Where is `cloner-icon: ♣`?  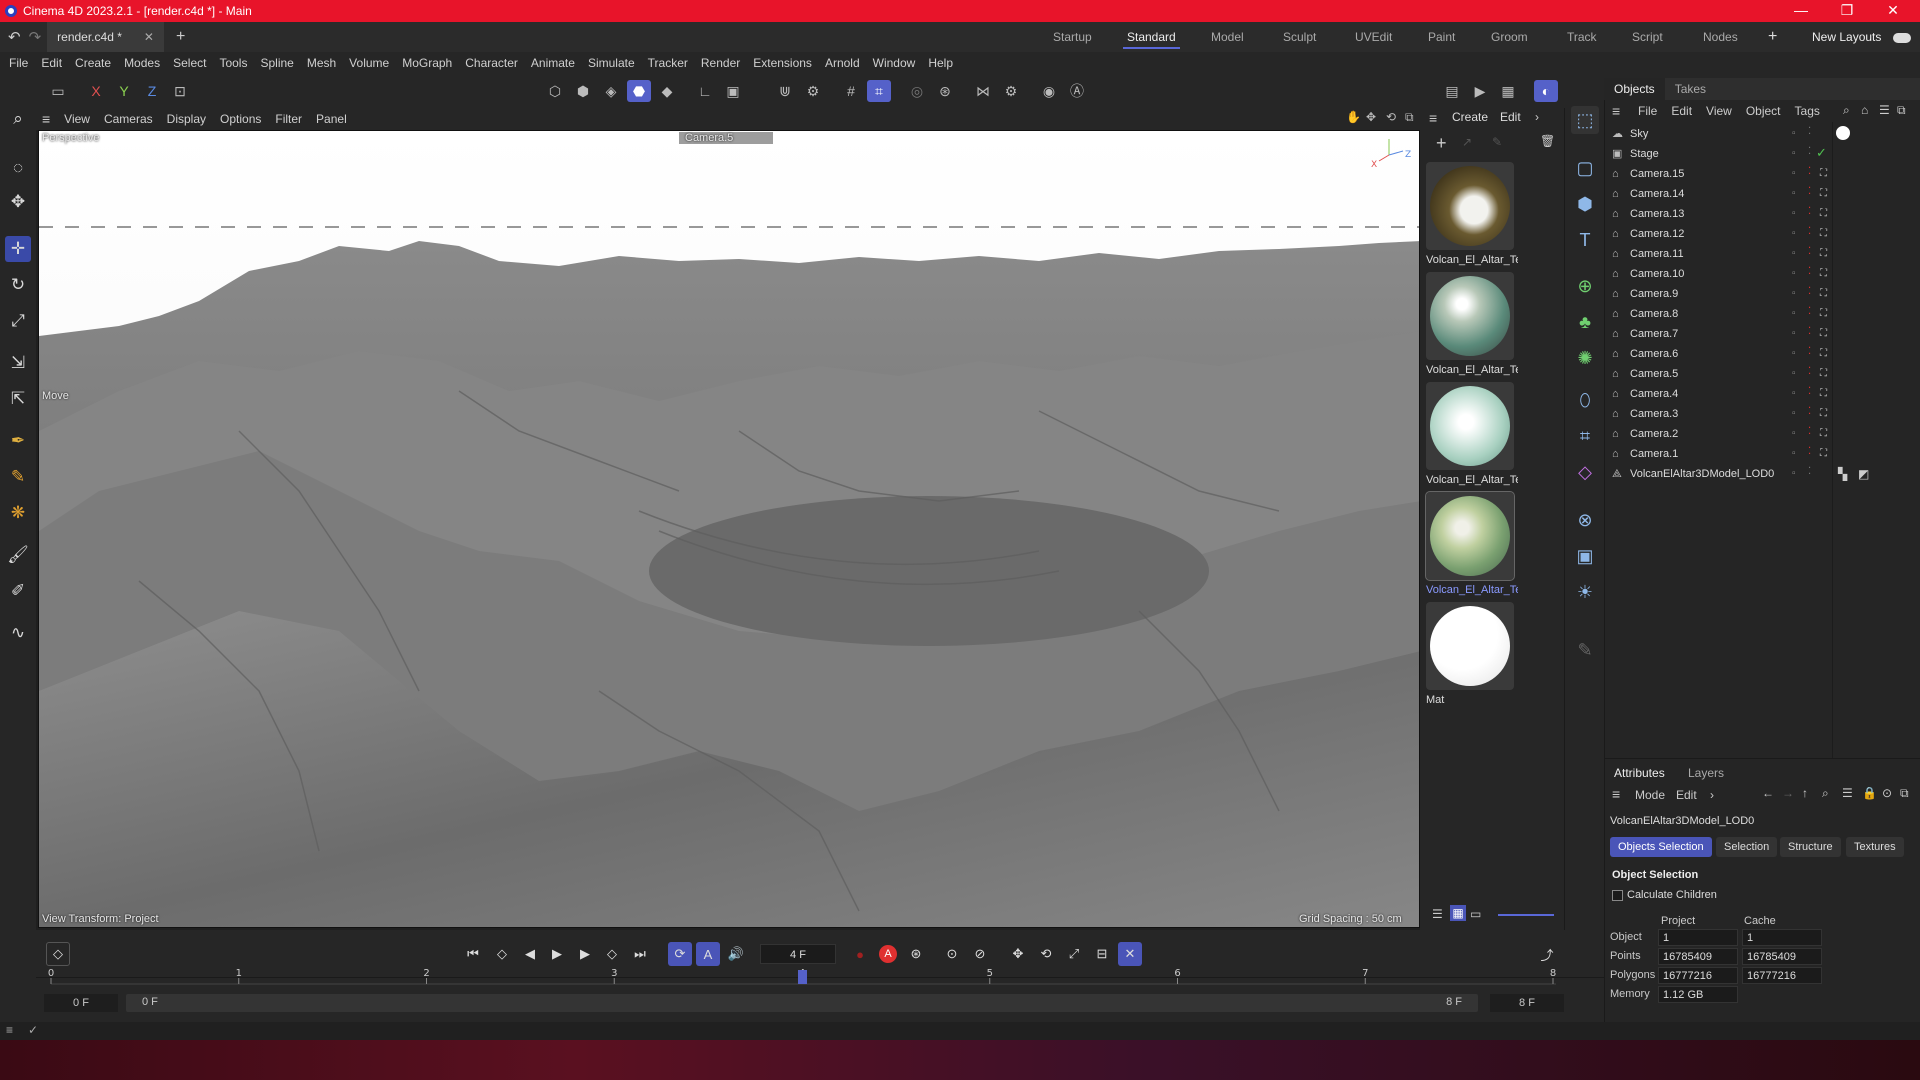
cloner-icon: ♣ is located at coordinates (1585, 322).